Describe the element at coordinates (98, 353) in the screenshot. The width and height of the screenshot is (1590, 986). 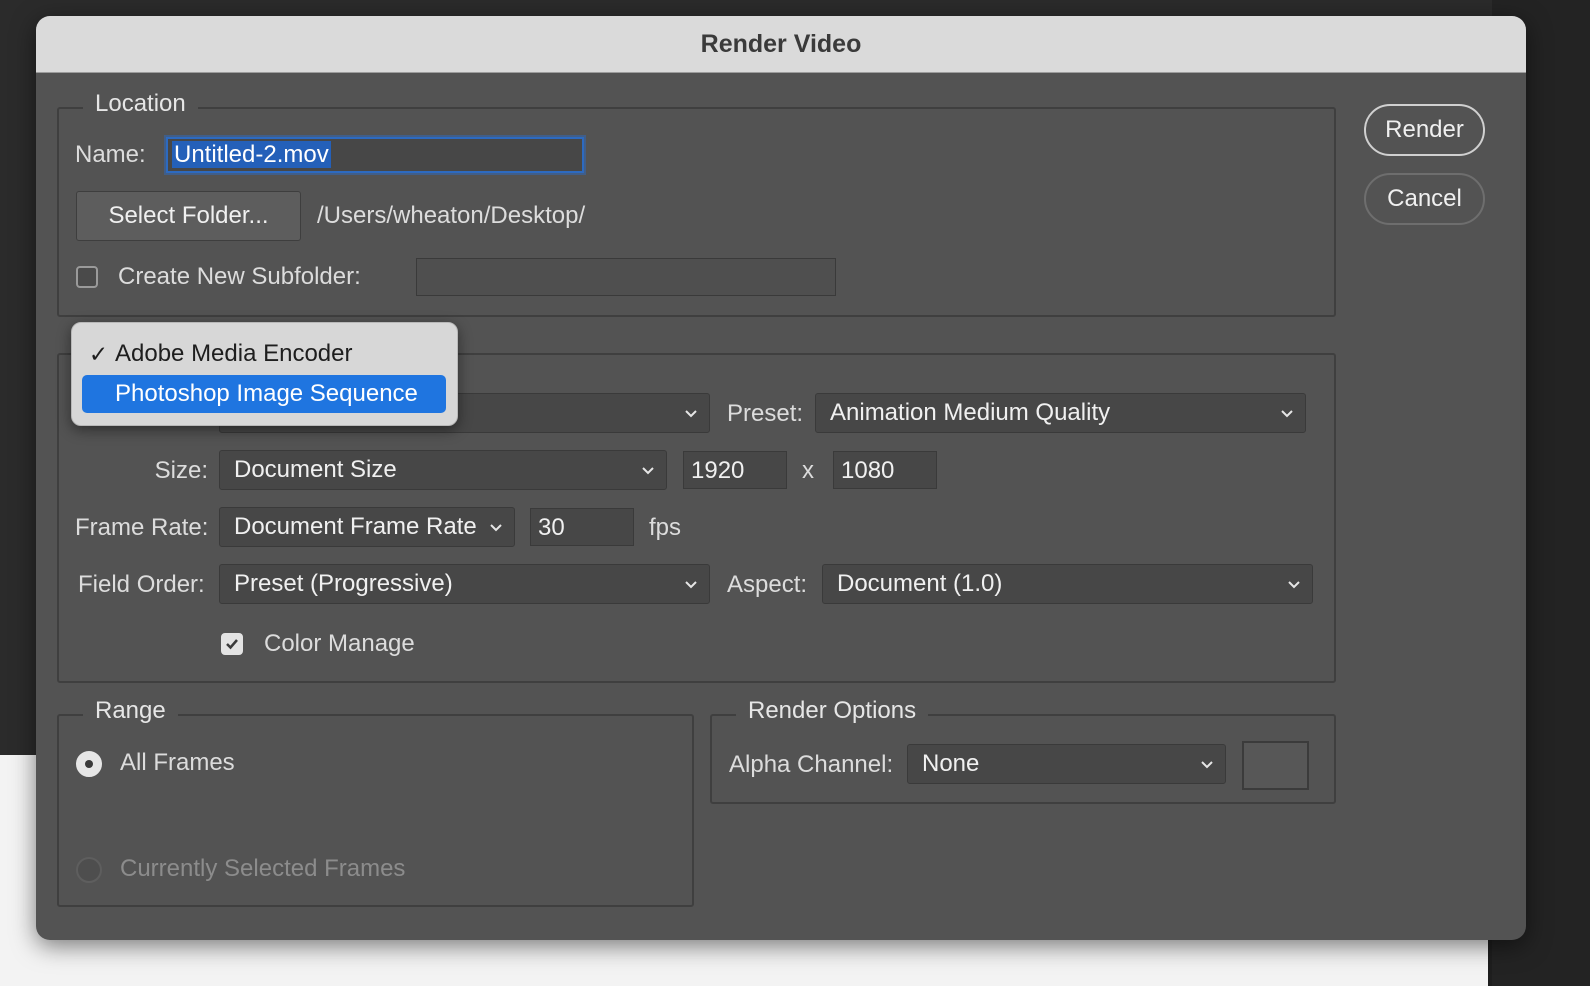
I see `checkmark-icon: ✓` at that location.